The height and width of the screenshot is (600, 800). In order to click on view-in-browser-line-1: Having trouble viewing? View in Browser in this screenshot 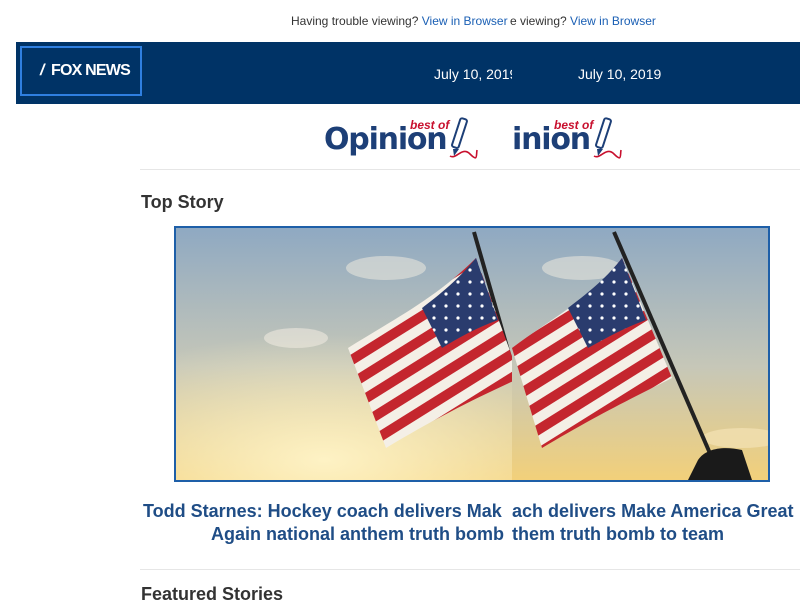, I will do `click(400, 21)`.